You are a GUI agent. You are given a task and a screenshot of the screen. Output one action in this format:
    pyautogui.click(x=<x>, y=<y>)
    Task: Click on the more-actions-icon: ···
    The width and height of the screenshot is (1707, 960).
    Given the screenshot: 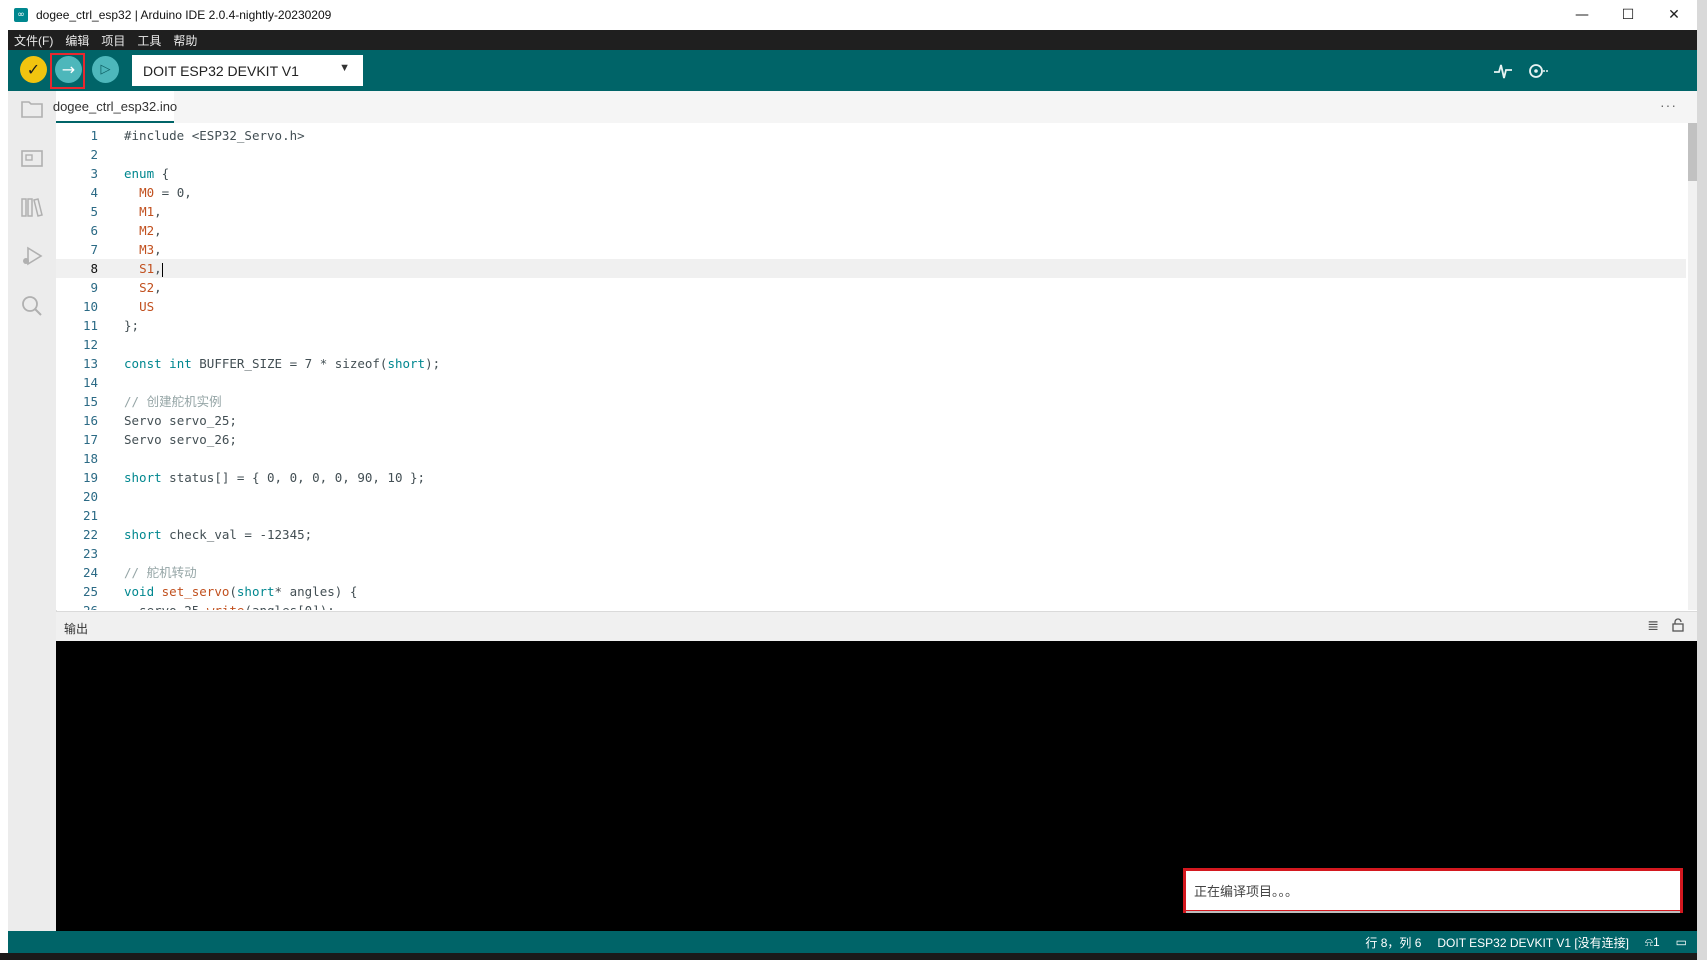 What is the action you would take?
    pyautogui.click(x=1668, y=105)
    